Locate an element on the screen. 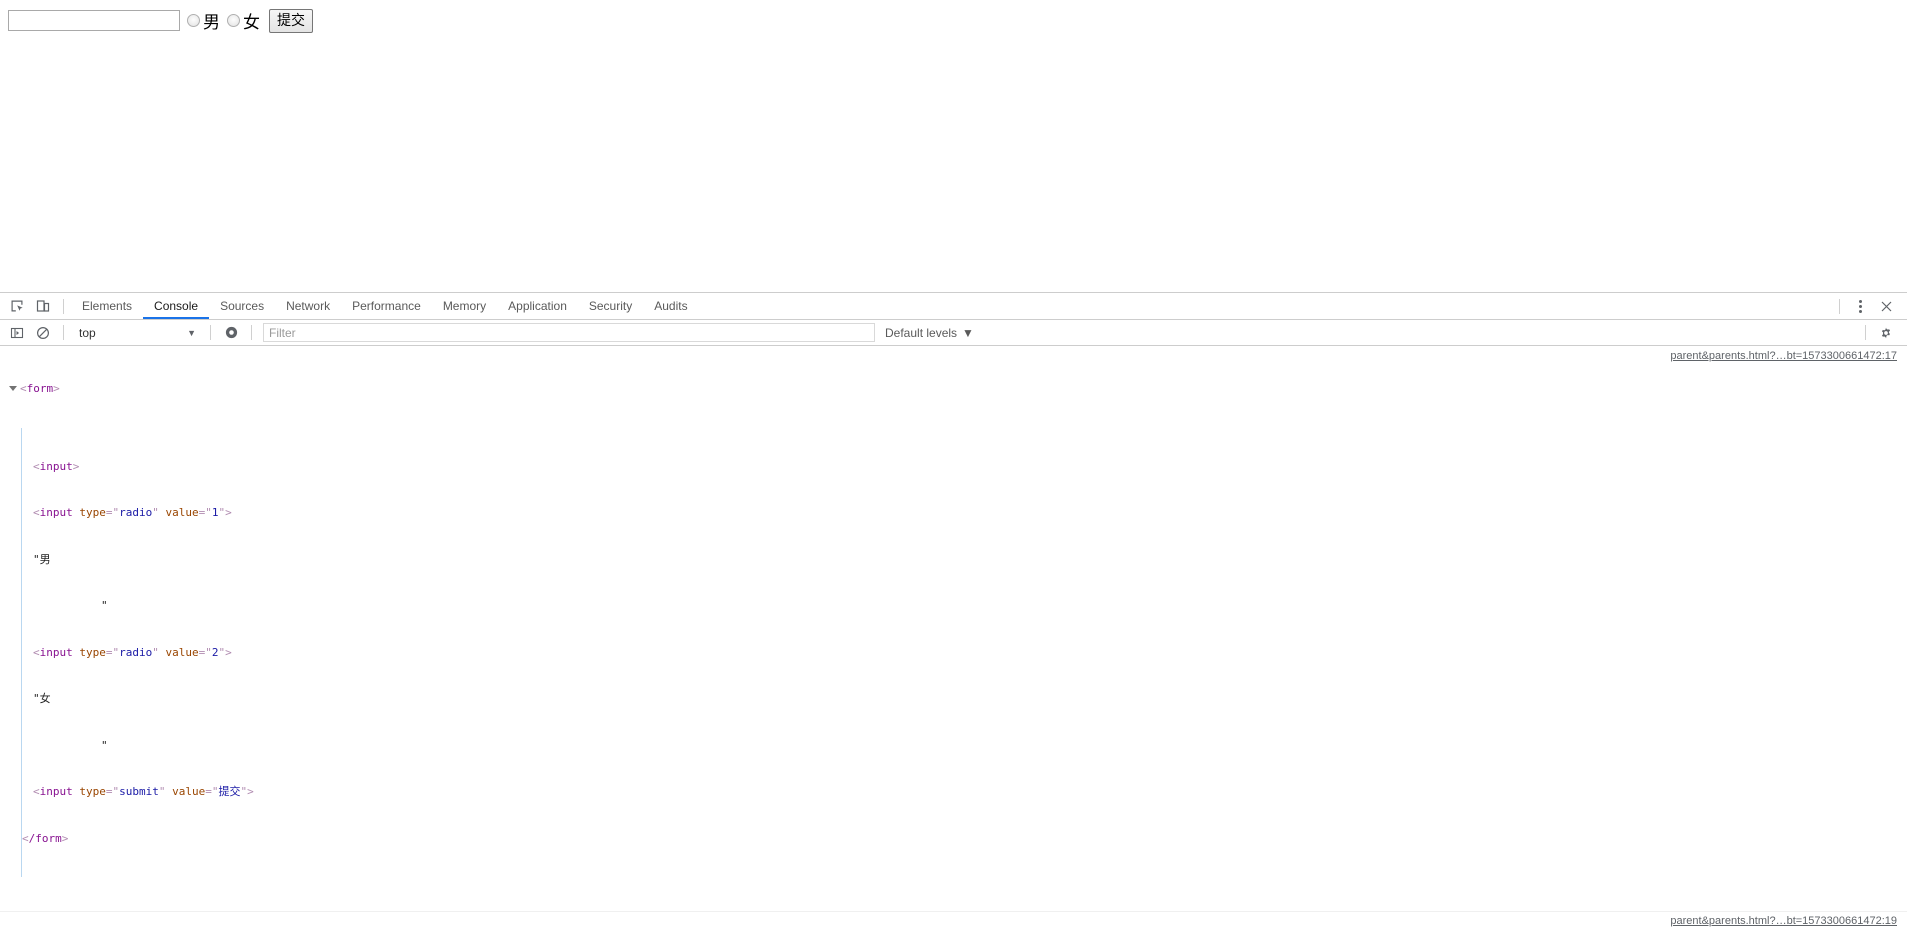 The height and width of the screenshot is (928, 1907). dom-text-node-male: "男 is located at coordinates (42, 559).